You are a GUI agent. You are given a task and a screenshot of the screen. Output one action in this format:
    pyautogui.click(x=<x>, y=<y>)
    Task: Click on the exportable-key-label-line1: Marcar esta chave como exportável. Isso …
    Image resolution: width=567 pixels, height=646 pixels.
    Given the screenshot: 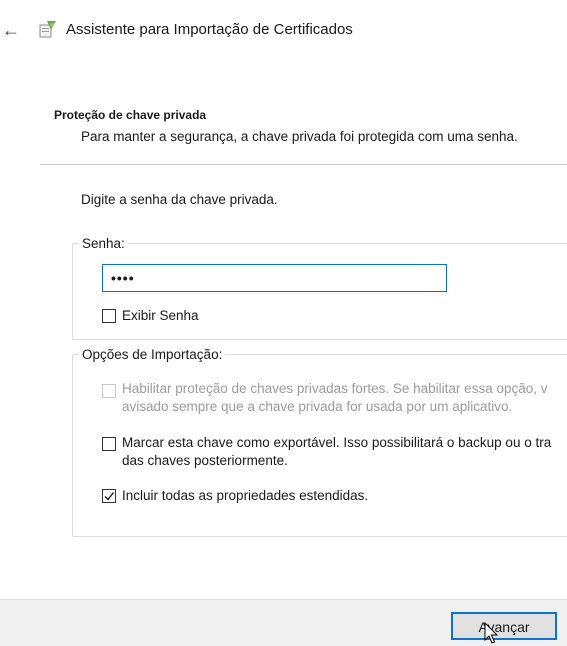 What is the action you would take?
    pyautogui.click(x=336, y=443)
    